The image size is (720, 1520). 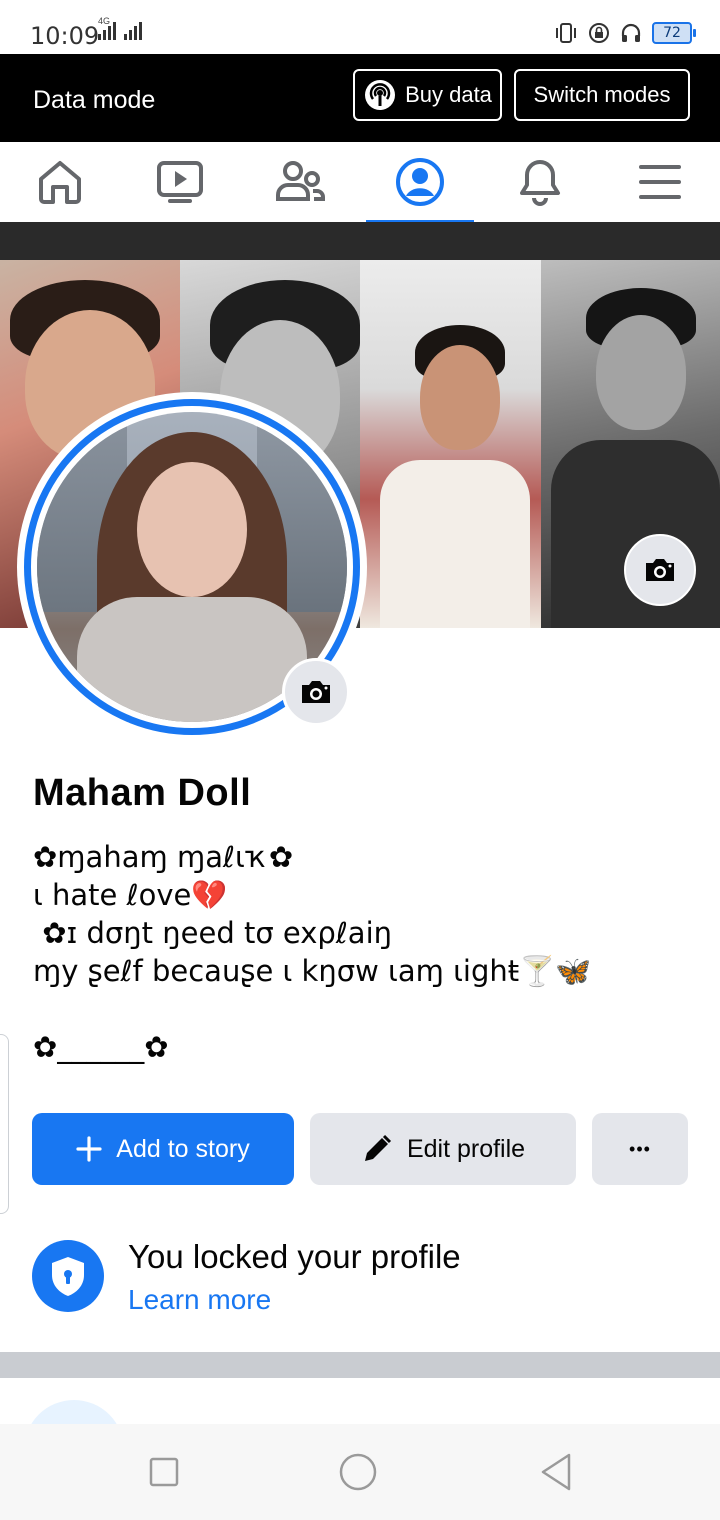 What do you see at coordinates (360, 27) in the screenshot?
I see `status-bar: 10:09 4G 72` at bounding box center [360, 27].